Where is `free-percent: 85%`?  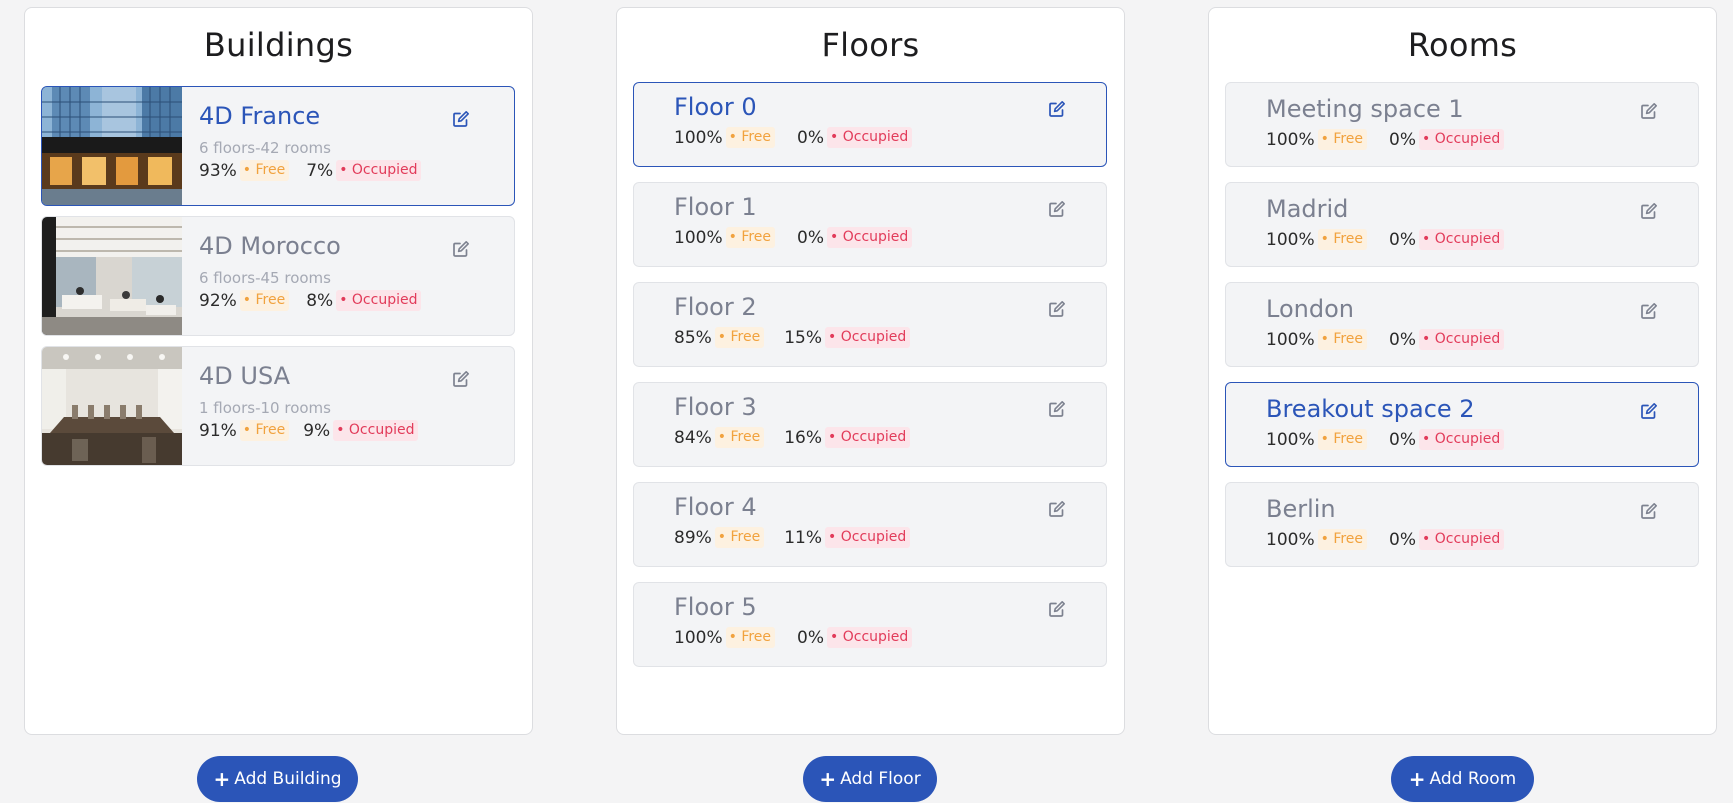 free-percent: 85% is located at coordinates (693, 337).